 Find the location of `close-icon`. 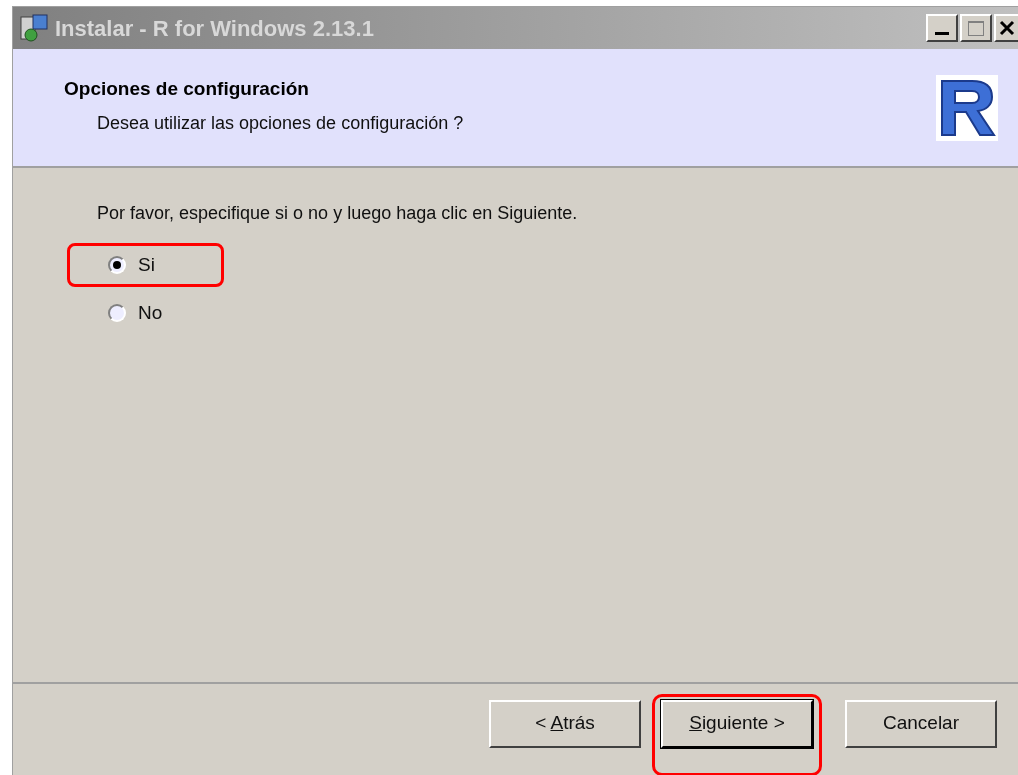

close-icon is located at coordinates (1007, 28).